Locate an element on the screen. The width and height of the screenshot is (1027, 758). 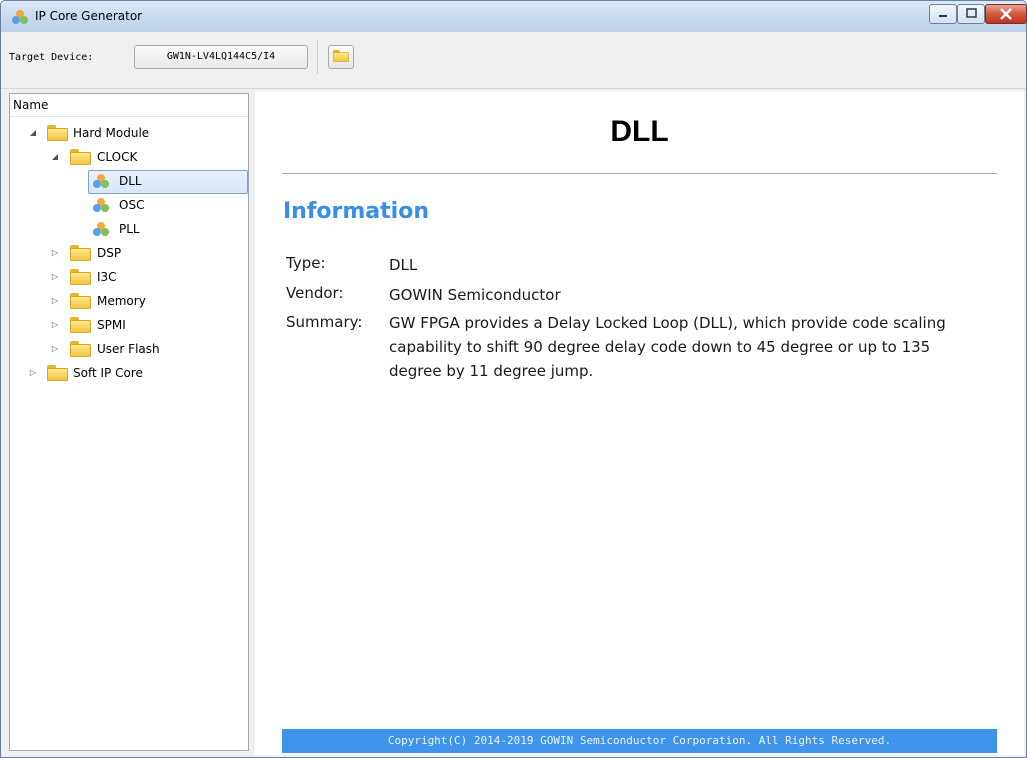
close-button is located at coordinates (1006, 14).